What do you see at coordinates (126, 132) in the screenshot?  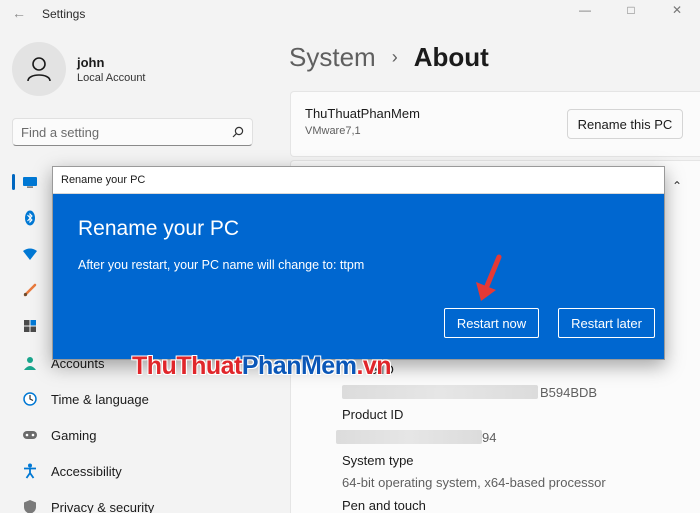 I see `search-input` at bounding box center [126, 132].